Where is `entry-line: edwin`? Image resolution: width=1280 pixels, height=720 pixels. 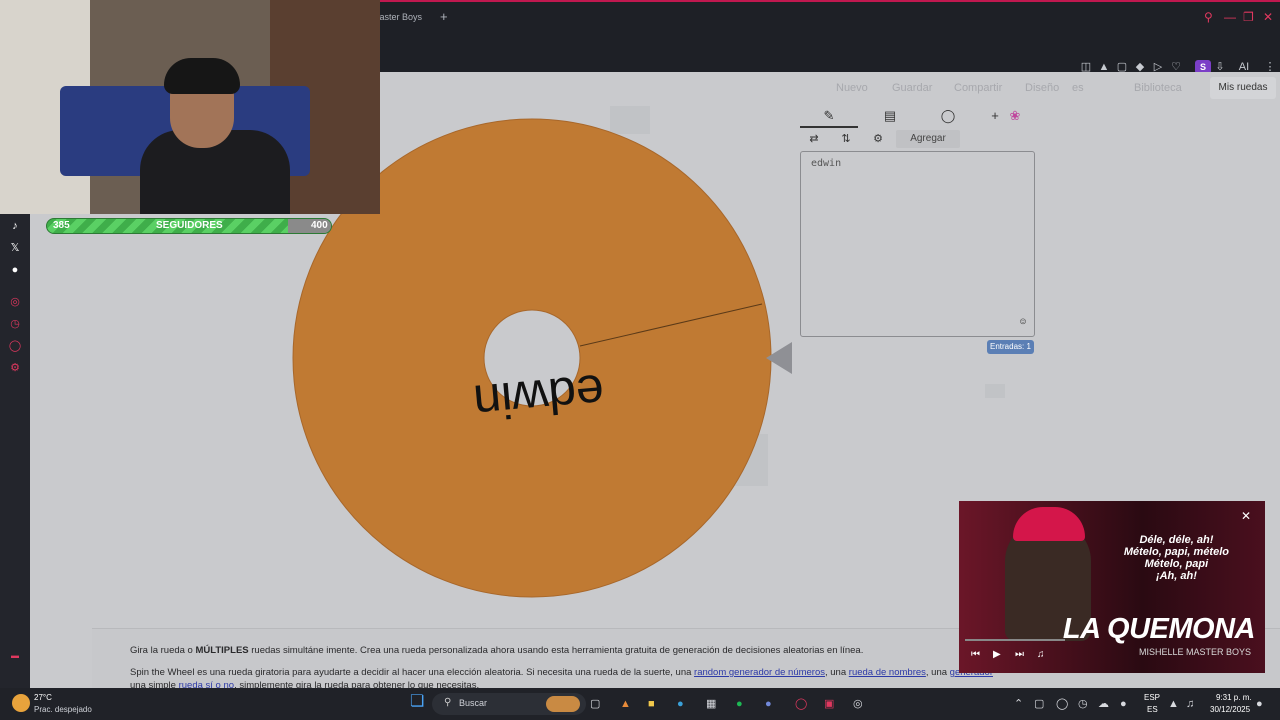
entry-line: edwin is located at coordinates (826, 163).